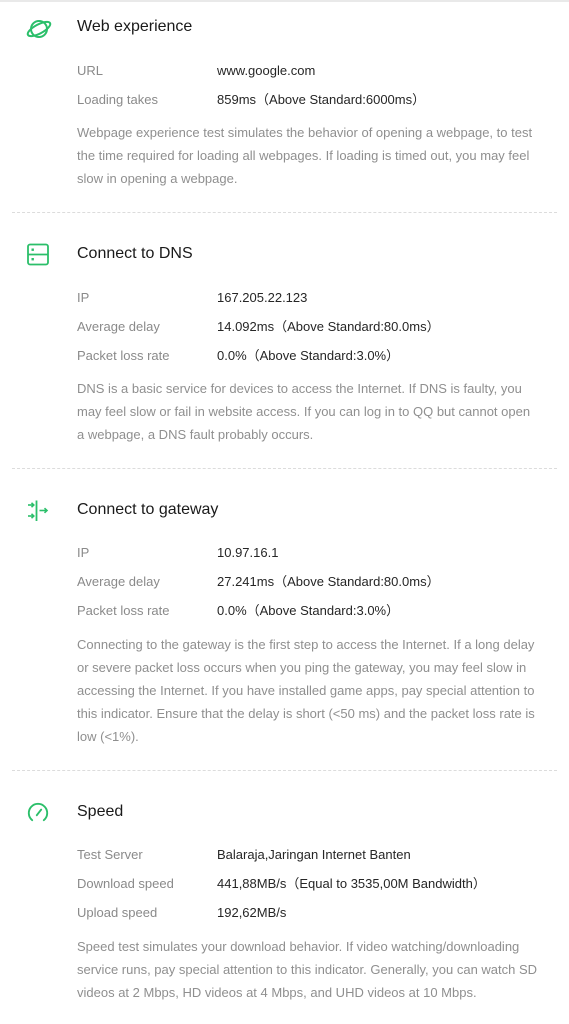 The height and width of the screenshot is (1024, 569). I want to click on section-header: Speed, so click(284, 814).